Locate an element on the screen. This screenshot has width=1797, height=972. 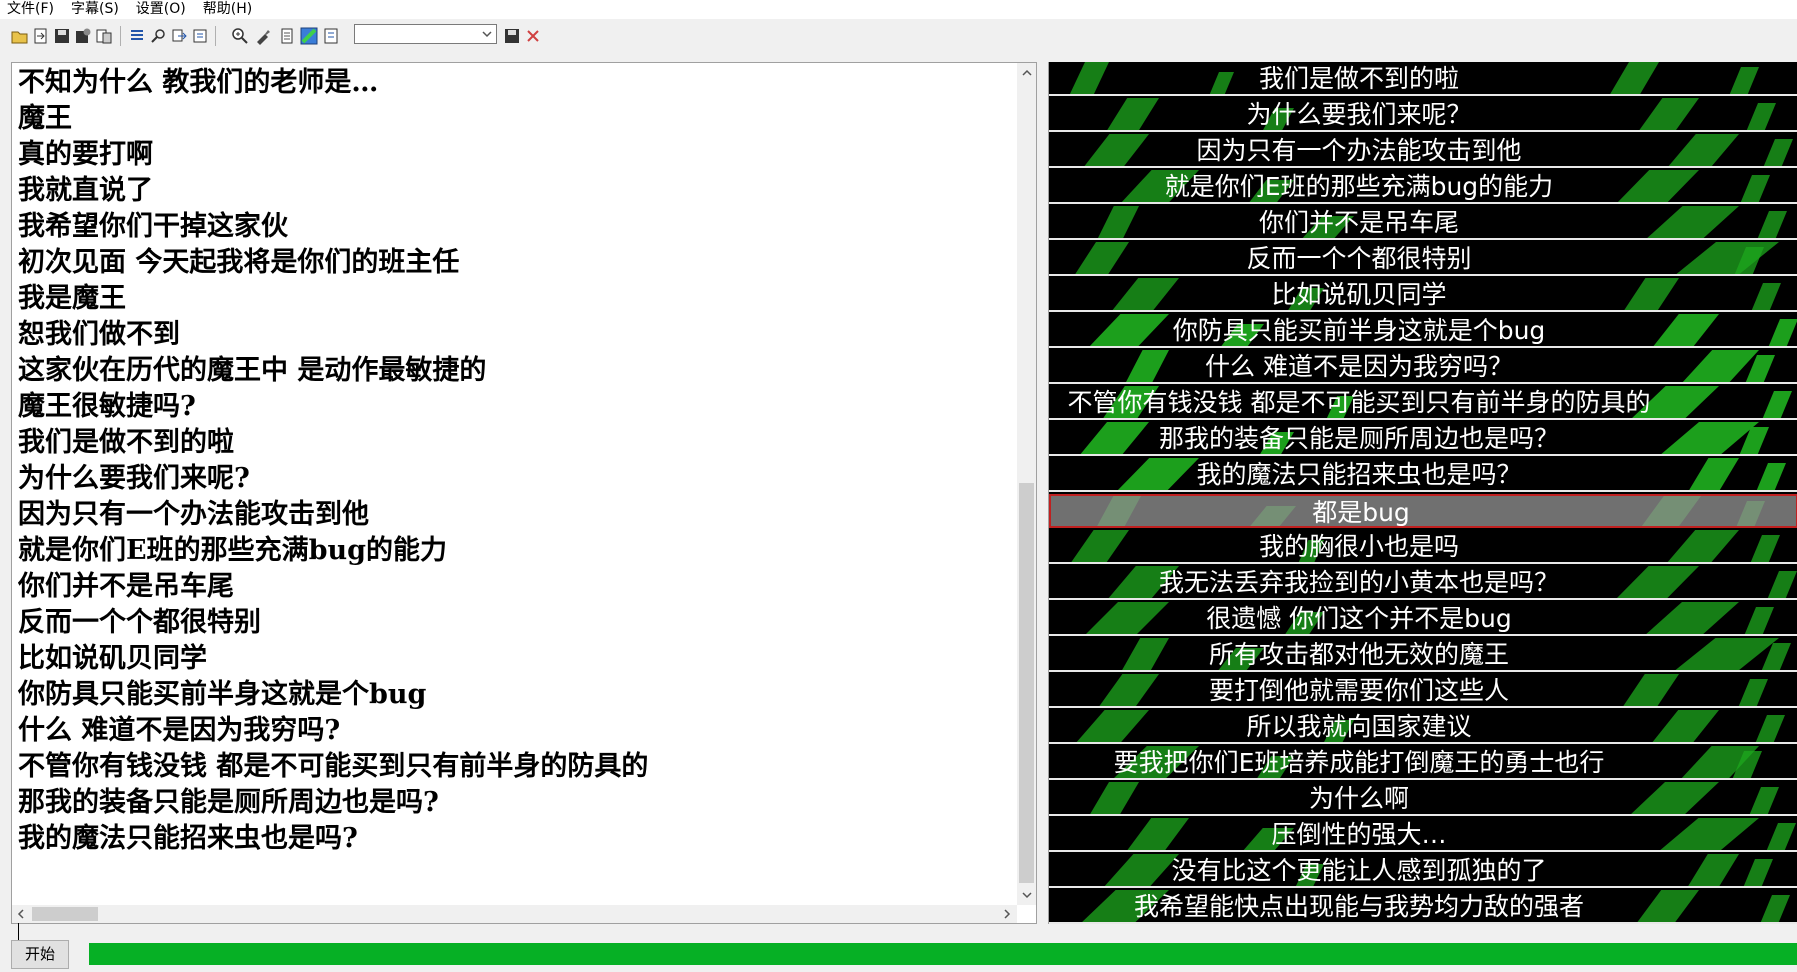
subtitle-text: 要我把你们E班培养成能打倒魔王的勇士也行 is located at coordinates (1359, 762).